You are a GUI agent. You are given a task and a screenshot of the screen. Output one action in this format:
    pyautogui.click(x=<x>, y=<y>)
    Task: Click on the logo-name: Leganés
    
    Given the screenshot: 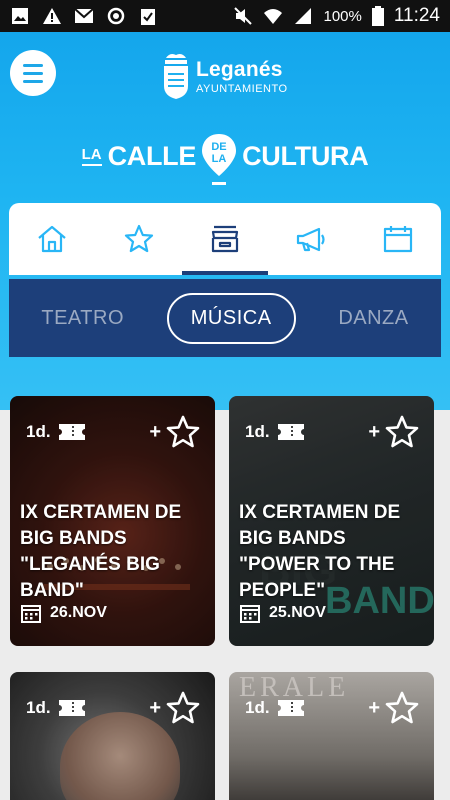 What is the action you would take?
    pyautogui.click(x=239, y=69)
    